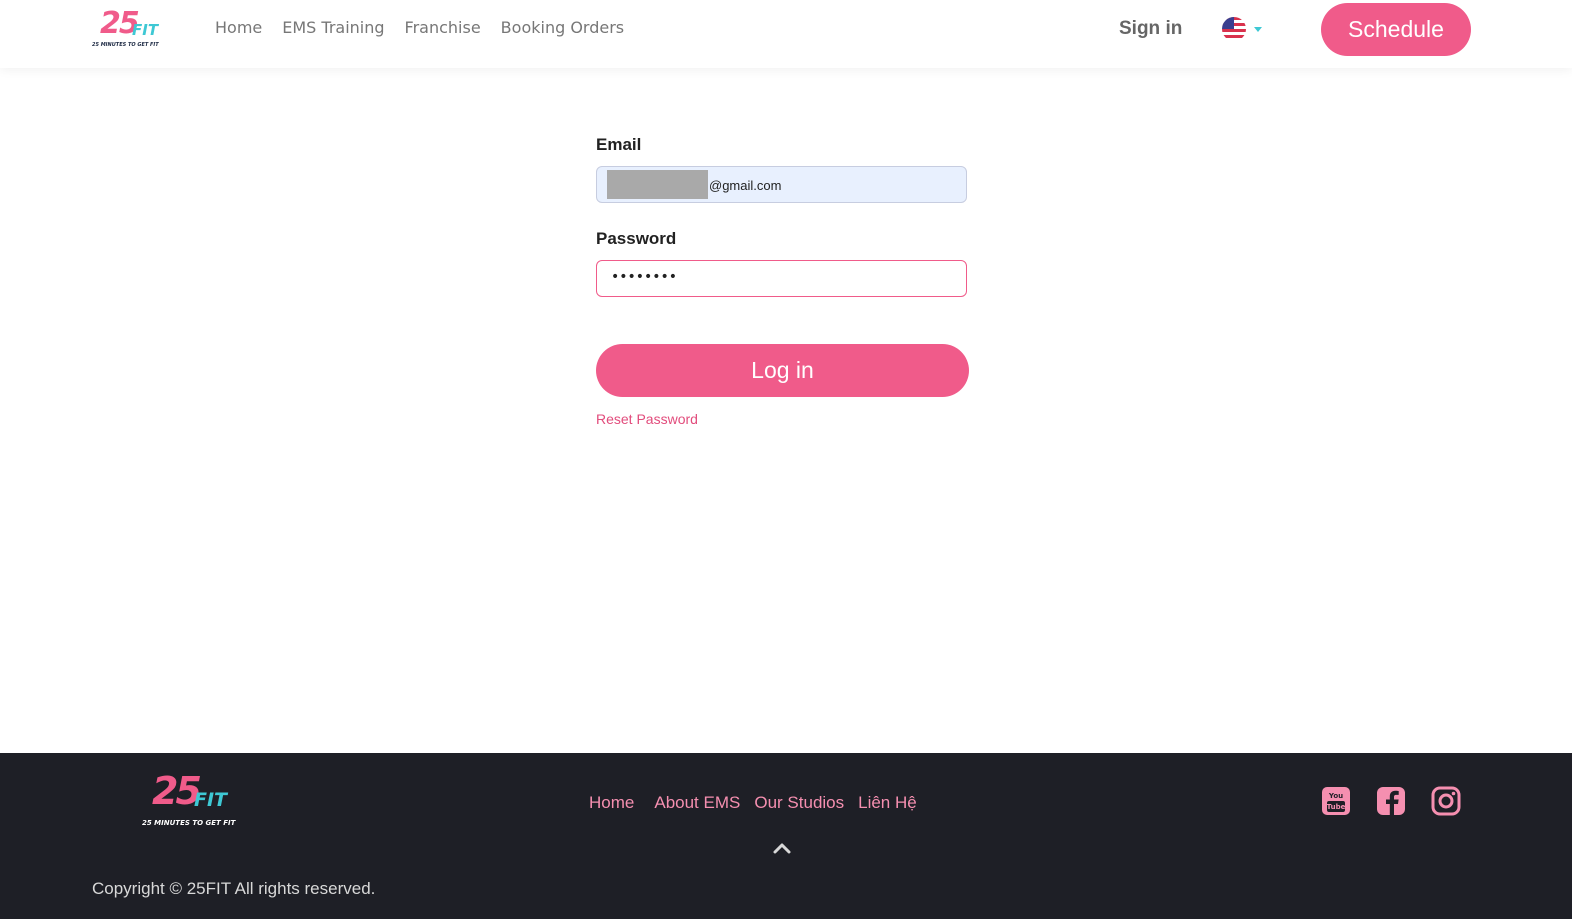 The width and height of the screenshot is (1572, 919). What do you see at coordinates (657, 184) in the screenshot?
I see `redacted-block` at bounding box center [657, 184].